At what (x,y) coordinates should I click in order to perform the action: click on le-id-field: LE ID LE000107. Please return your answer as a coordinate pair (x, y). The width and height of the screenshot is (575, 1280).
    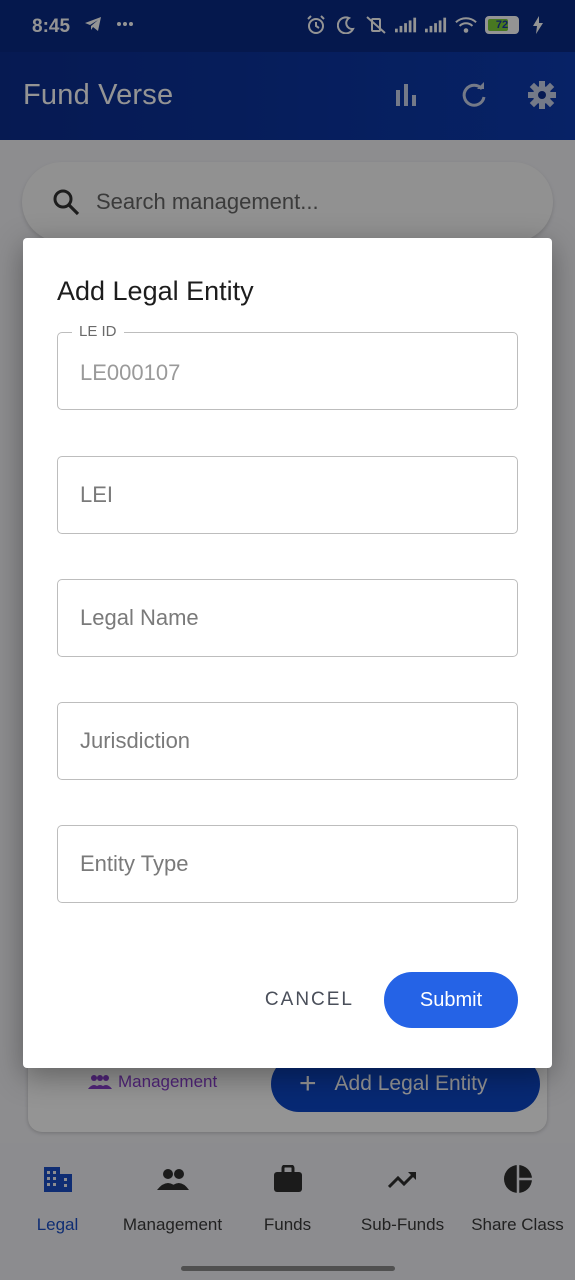
    Looking at the image, I should click on (287, 366).